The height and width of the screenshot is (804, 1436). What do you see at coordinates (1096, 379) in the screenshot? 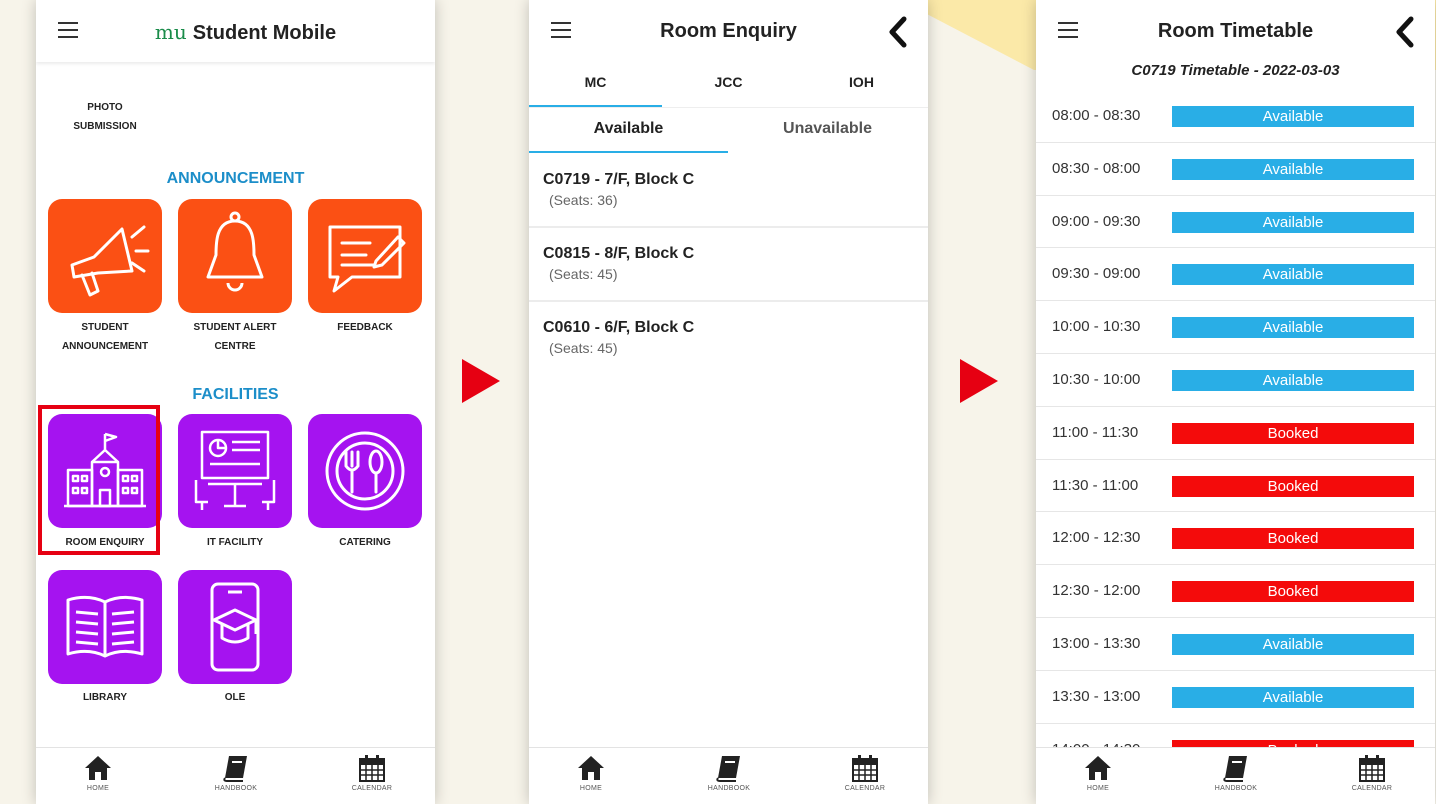
I see `slot-time: 10:30 - 10:00` at bounding box center [1096, 379].